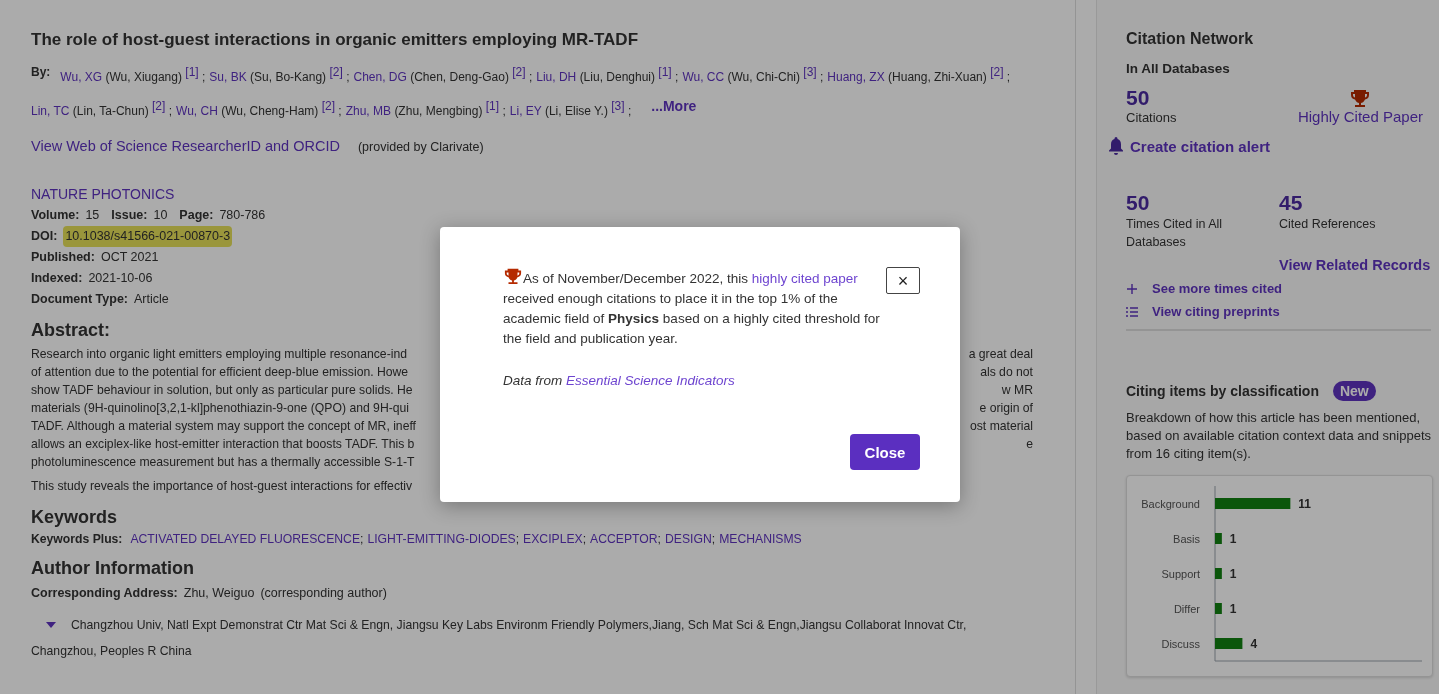  Describe the element at coordinates (760, 539) in the screenshot. I see `keyword-link: MECHANISMS` at that location.